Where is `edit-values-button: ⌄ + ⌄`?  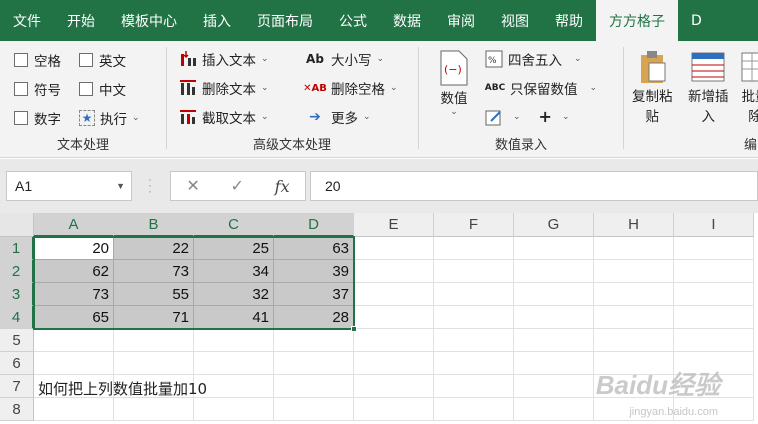 edit-values-button: ⌄ + ⌄ is located at coordinates (527, 116).